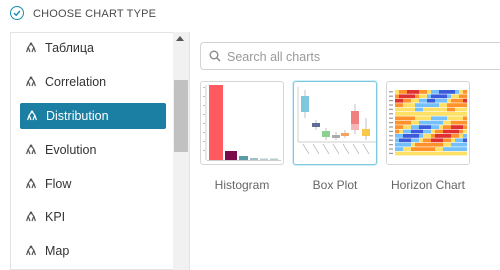 The image size is (500, 270). What do you see at coordinates (181, 116) in the screenshot?
I see `scrollbar-thumb` at bounding box center [181, 116].